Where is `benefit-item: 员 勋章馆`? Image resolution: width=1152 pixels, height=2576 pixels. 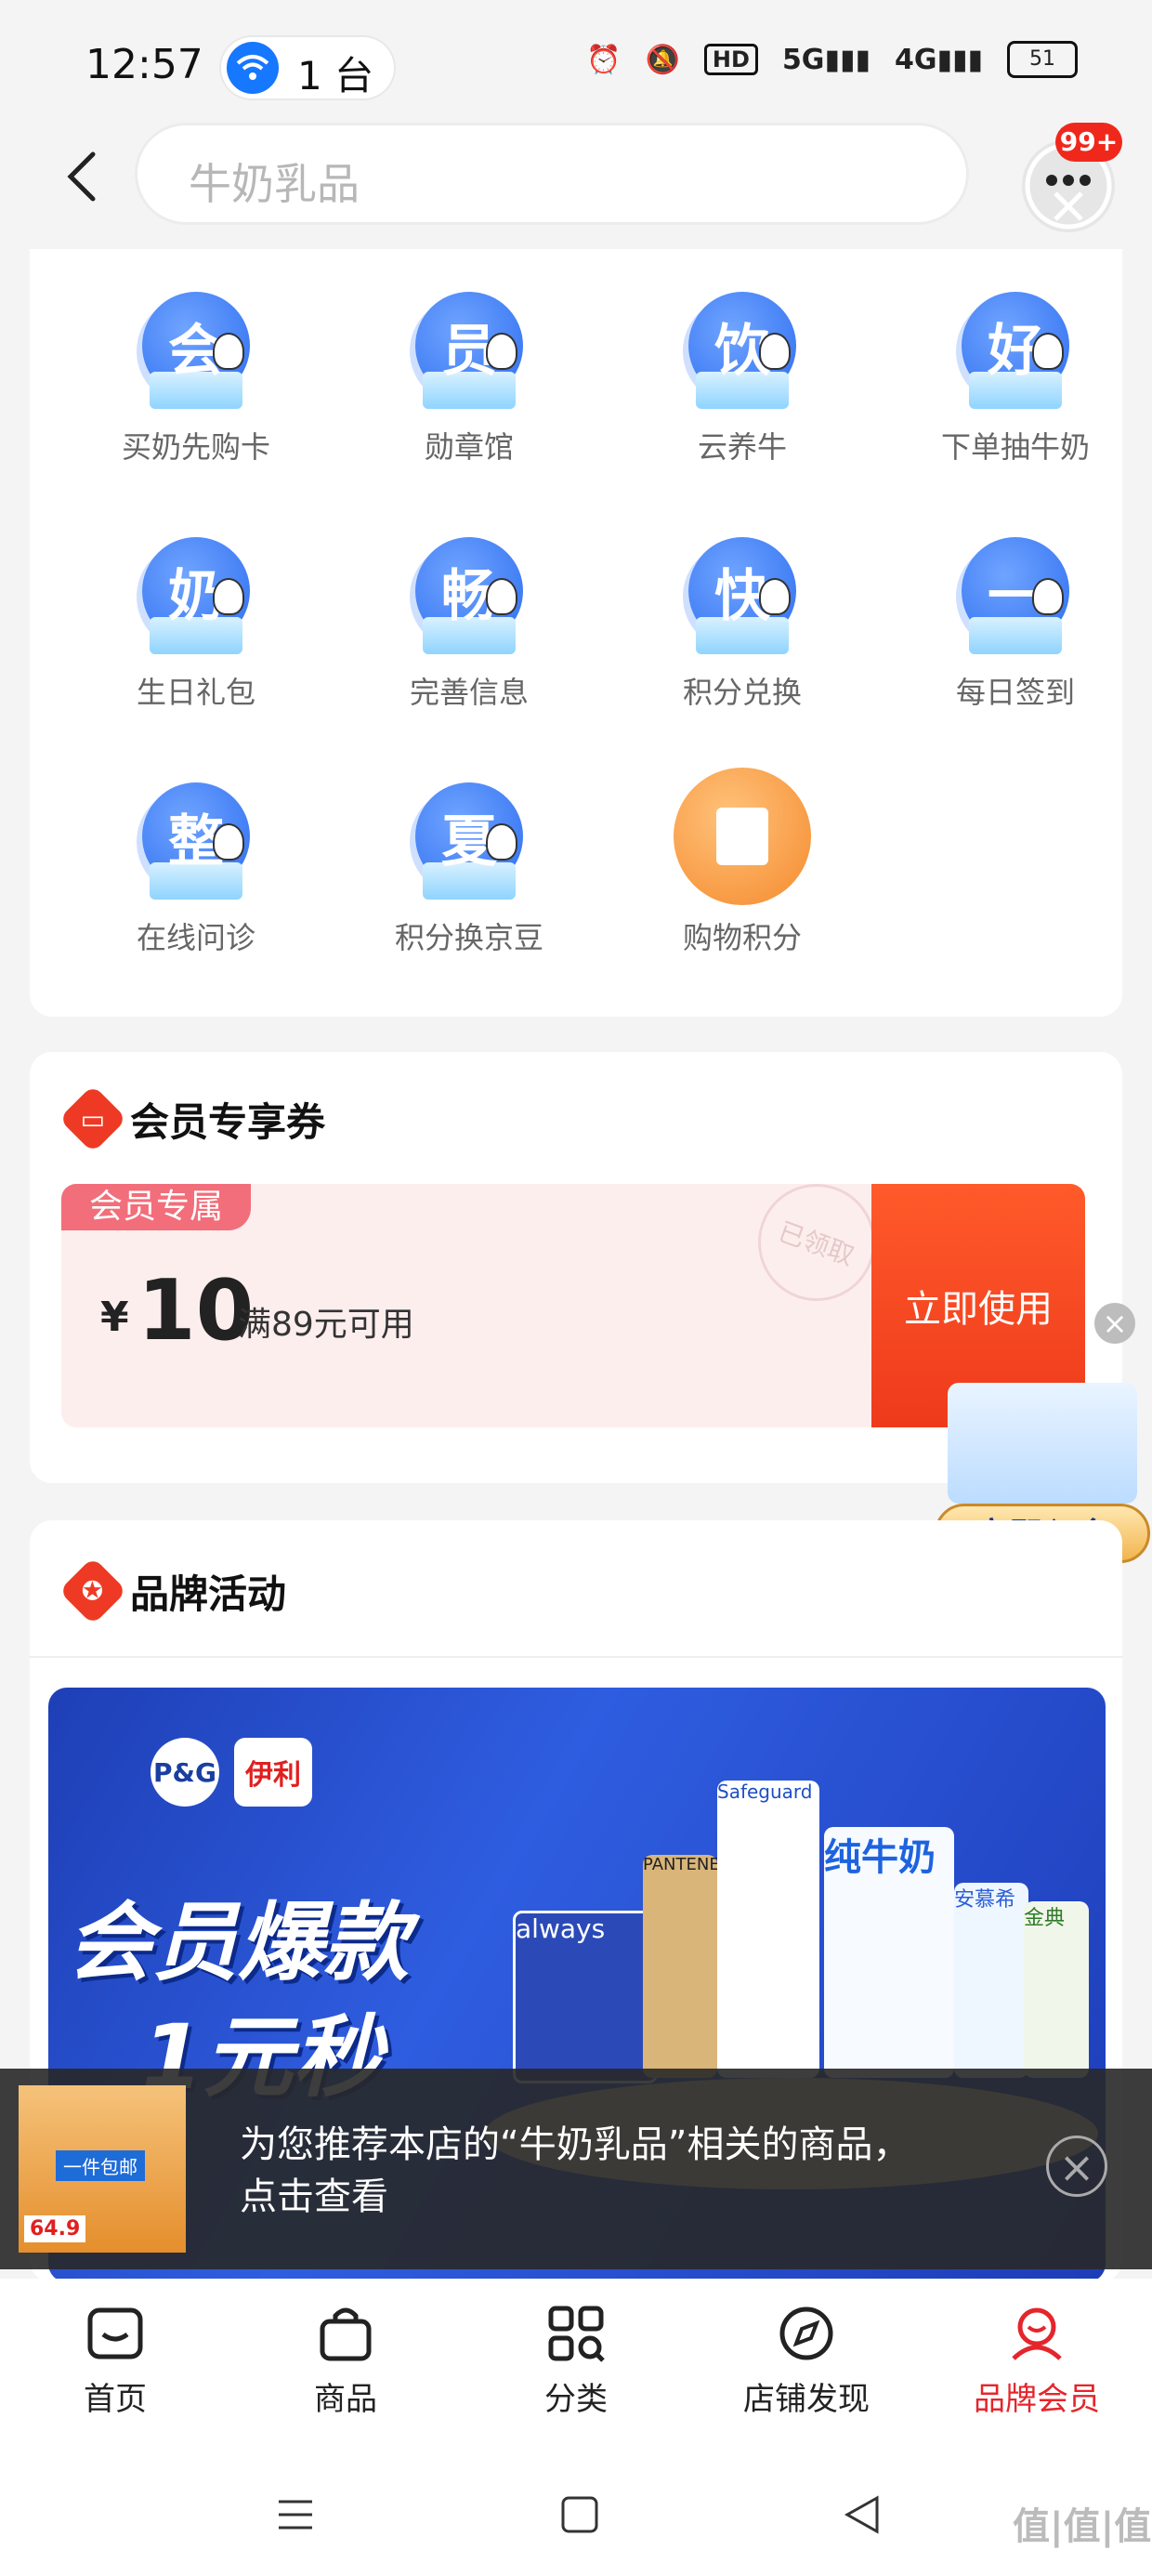 benefit-item: 员 勋章馆 is located at coordinates (469, 403).